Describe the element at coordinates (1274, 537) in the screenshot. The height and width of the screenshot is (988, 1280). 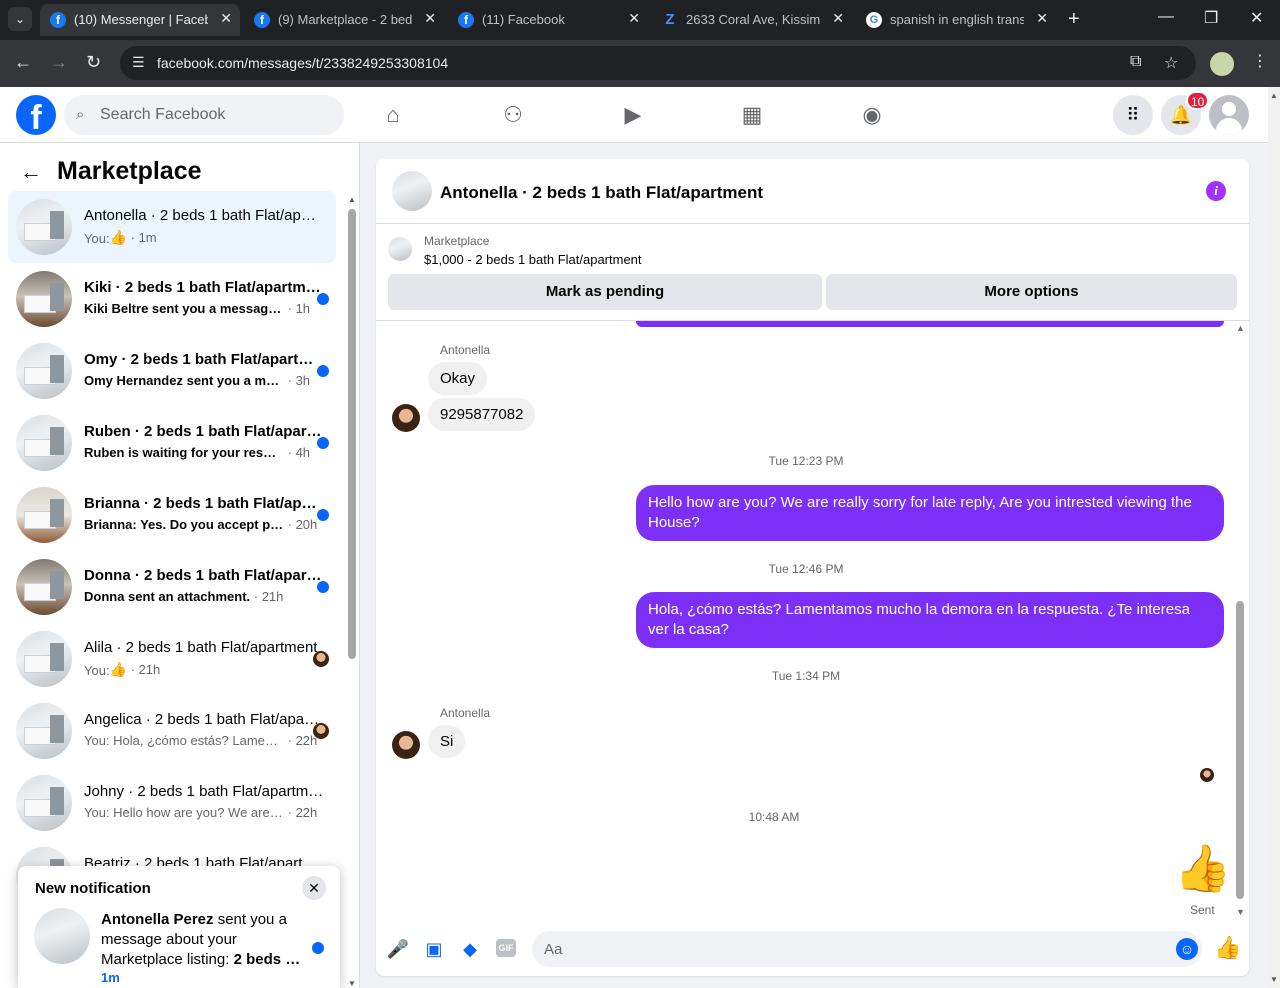
I see `page-scrollbar: ▲ ▼` at that location.